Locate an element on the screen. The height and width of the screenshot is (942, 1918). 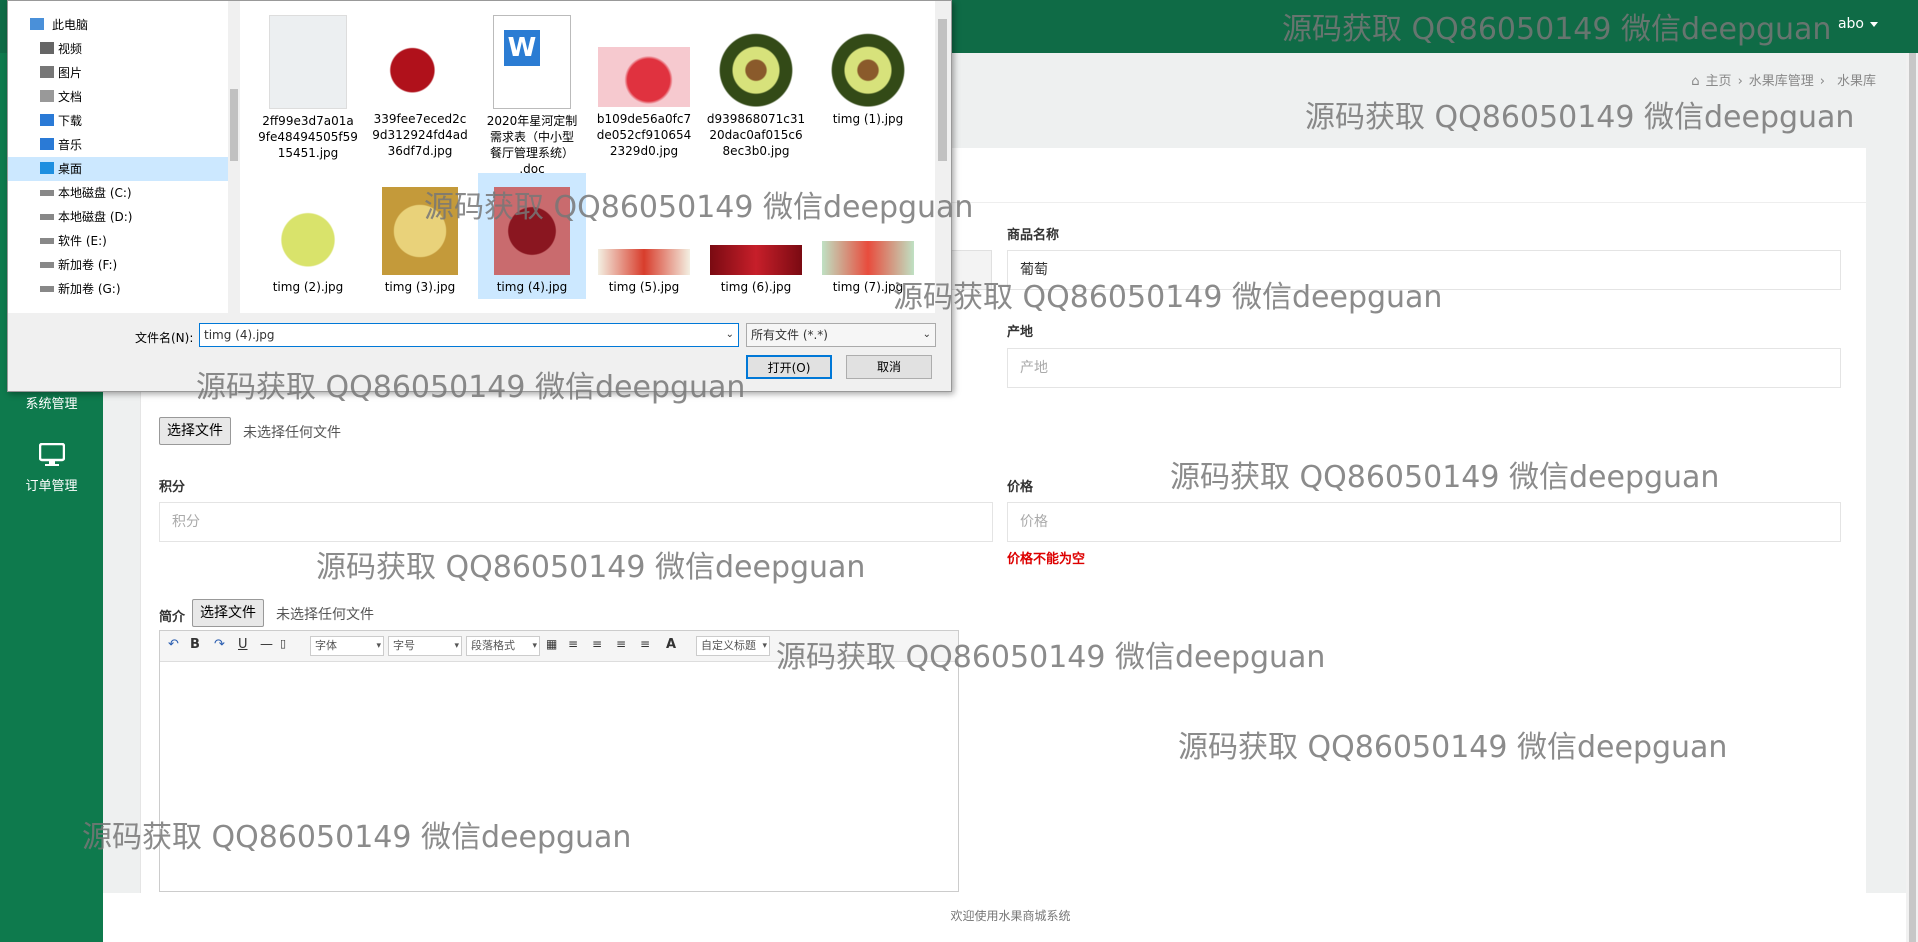
intro-choose-file-button: 选择文件 is located at coordinates (228, 613).